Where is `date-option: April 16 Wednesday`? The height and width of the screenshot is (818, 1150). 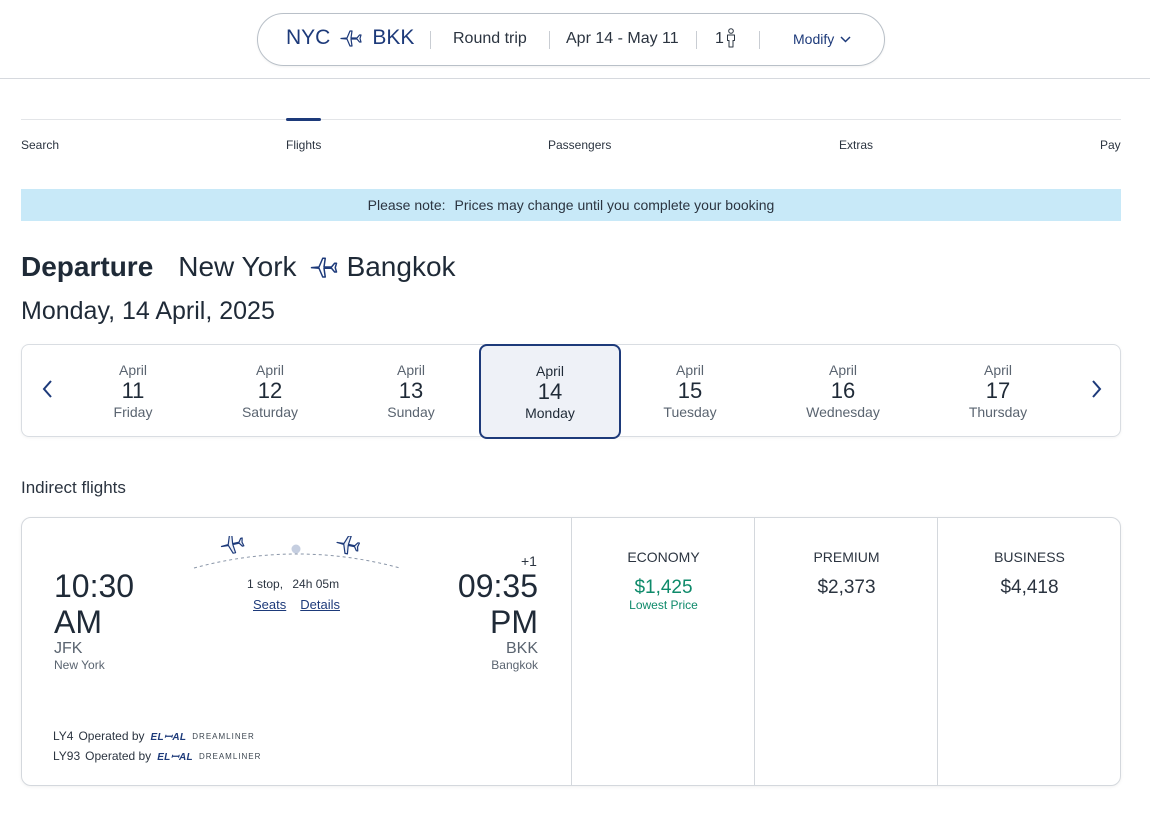 date-option: April 16 Wednesday is located at coordinates (843, 391).